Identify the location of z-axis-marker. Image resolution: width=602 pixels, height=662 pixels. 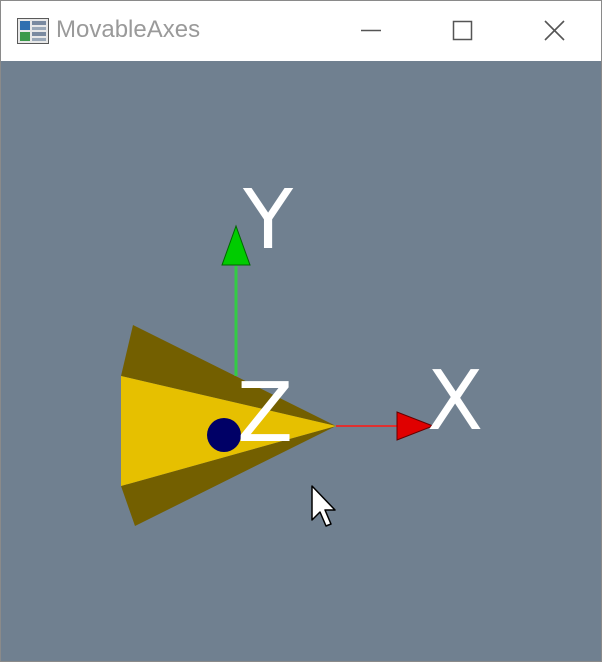
(224, 435).